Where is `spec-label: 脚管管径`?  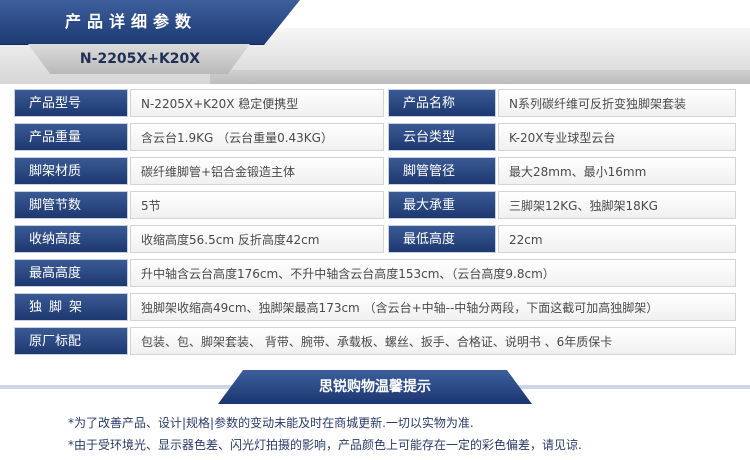 spec-label: 脚管管径 is located at coordinates (442, 171).